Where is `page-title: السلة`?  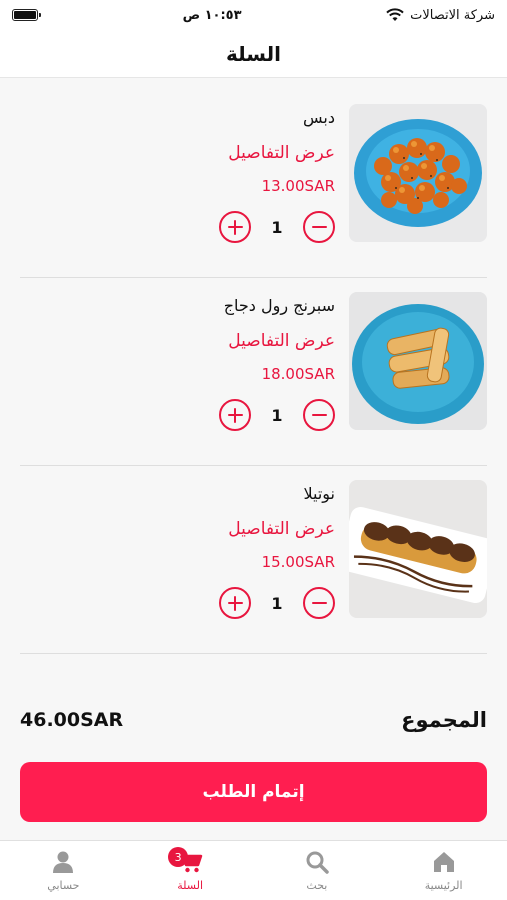
page-title: السلة is located at coordinates (253, 53).